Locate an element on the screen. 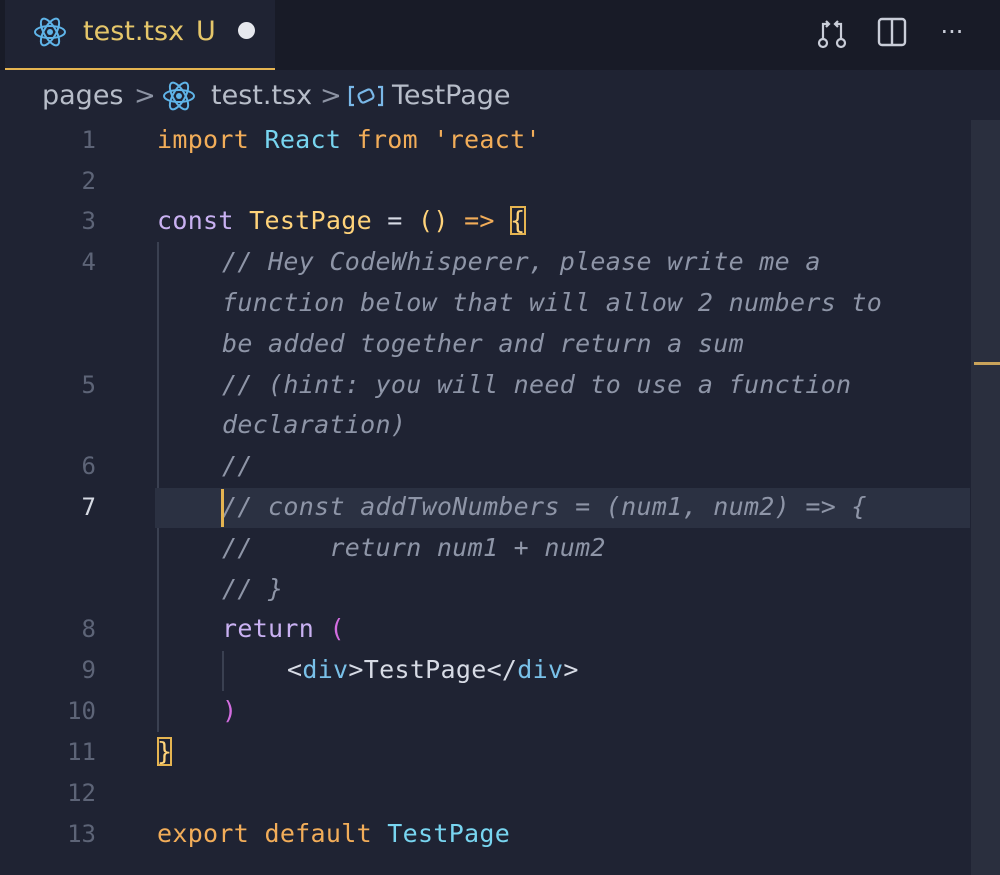  scrollbar-marker is located at coordinates (987, 363).